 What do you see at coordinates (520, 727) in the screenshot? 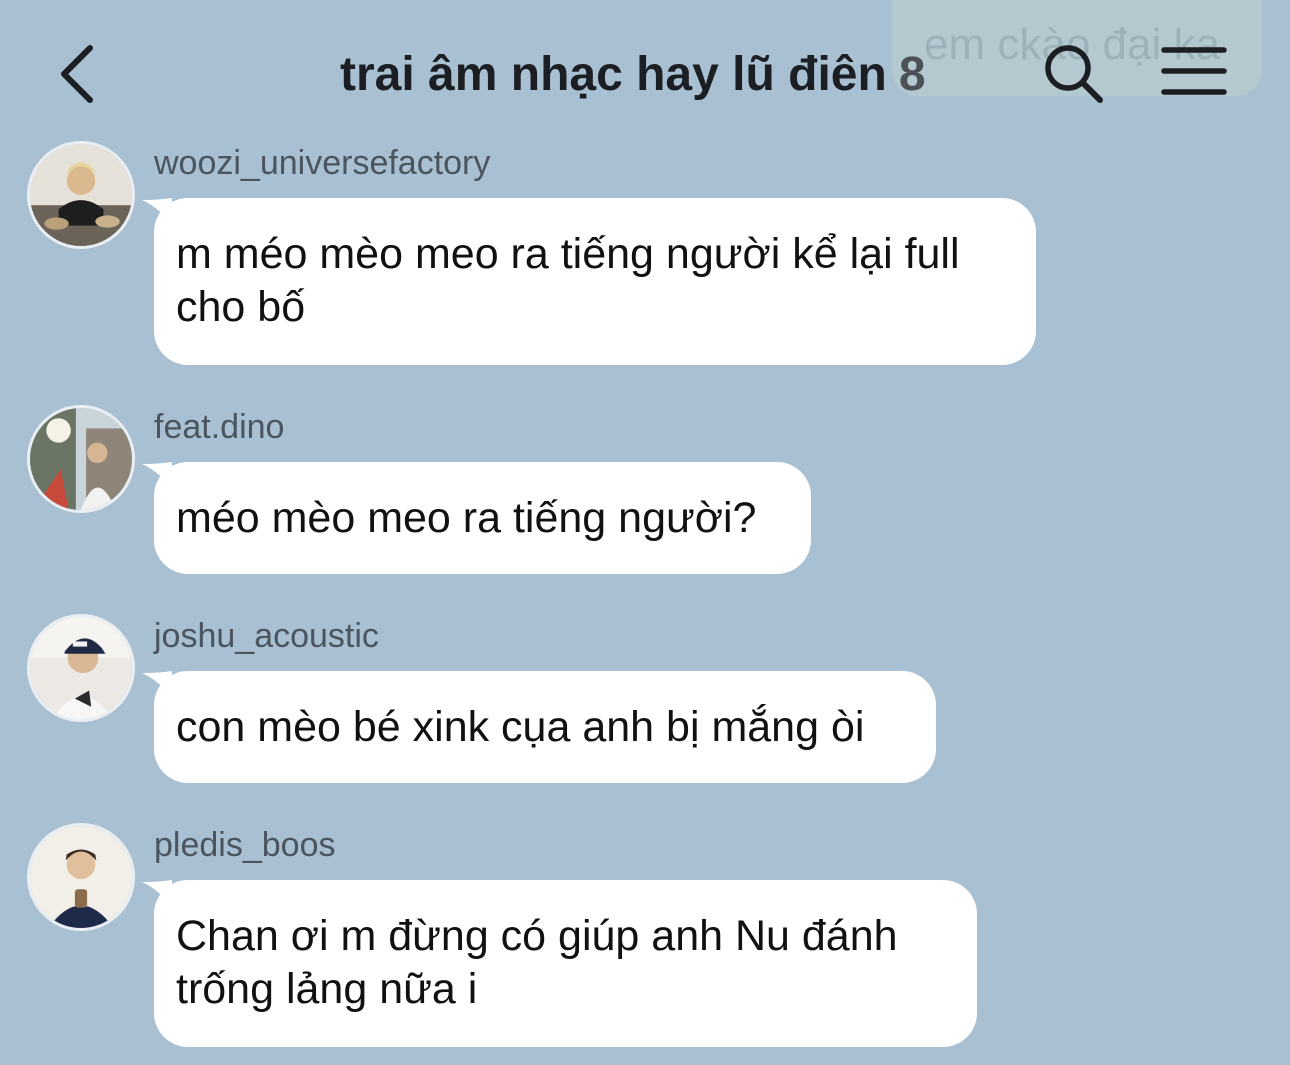
I see `message-text: con mèo bé xink cụa anh bị mắng òi` at bounding box center [520, 727].